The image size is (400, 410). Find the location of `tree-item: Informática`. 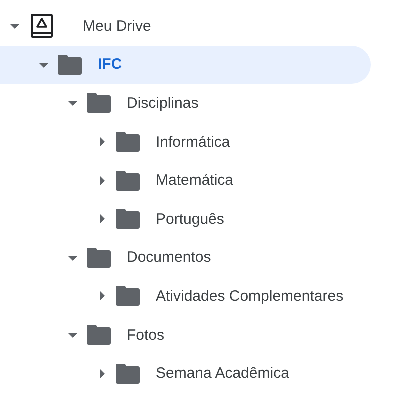

tree-item: Informática is located at coordinates (185, 142).